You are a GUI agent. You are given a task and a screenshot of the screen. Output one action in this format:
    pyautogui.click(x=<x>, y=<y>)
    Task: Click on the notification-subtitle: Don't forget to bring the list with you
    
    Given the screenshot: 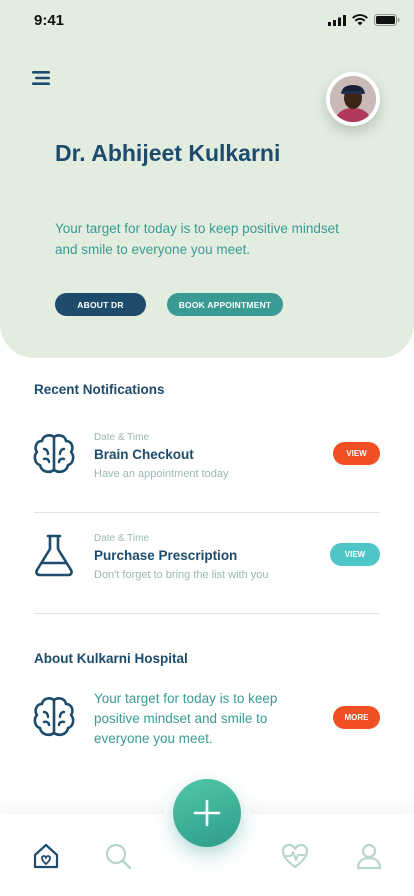 What is the action you would take?
    pyautogui.click(x=181, y=575)
    